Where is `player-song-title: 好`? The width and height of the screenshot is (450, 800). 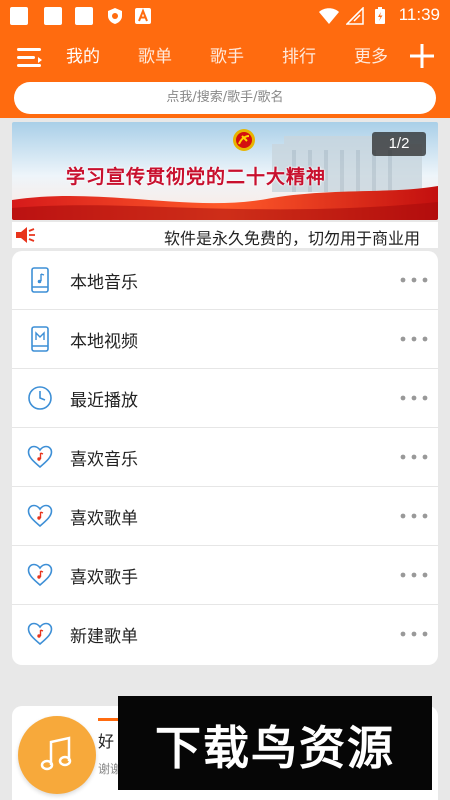
player-song-title: 好 is located at coordinates (106, 741).